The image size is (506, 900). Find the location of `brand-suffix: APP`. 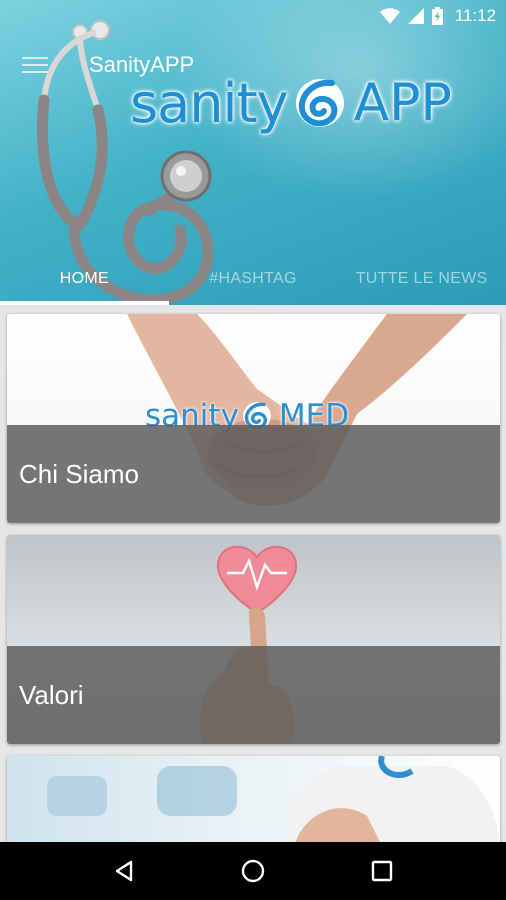

brand-suffix: APP is located at coordinates (402, 103).